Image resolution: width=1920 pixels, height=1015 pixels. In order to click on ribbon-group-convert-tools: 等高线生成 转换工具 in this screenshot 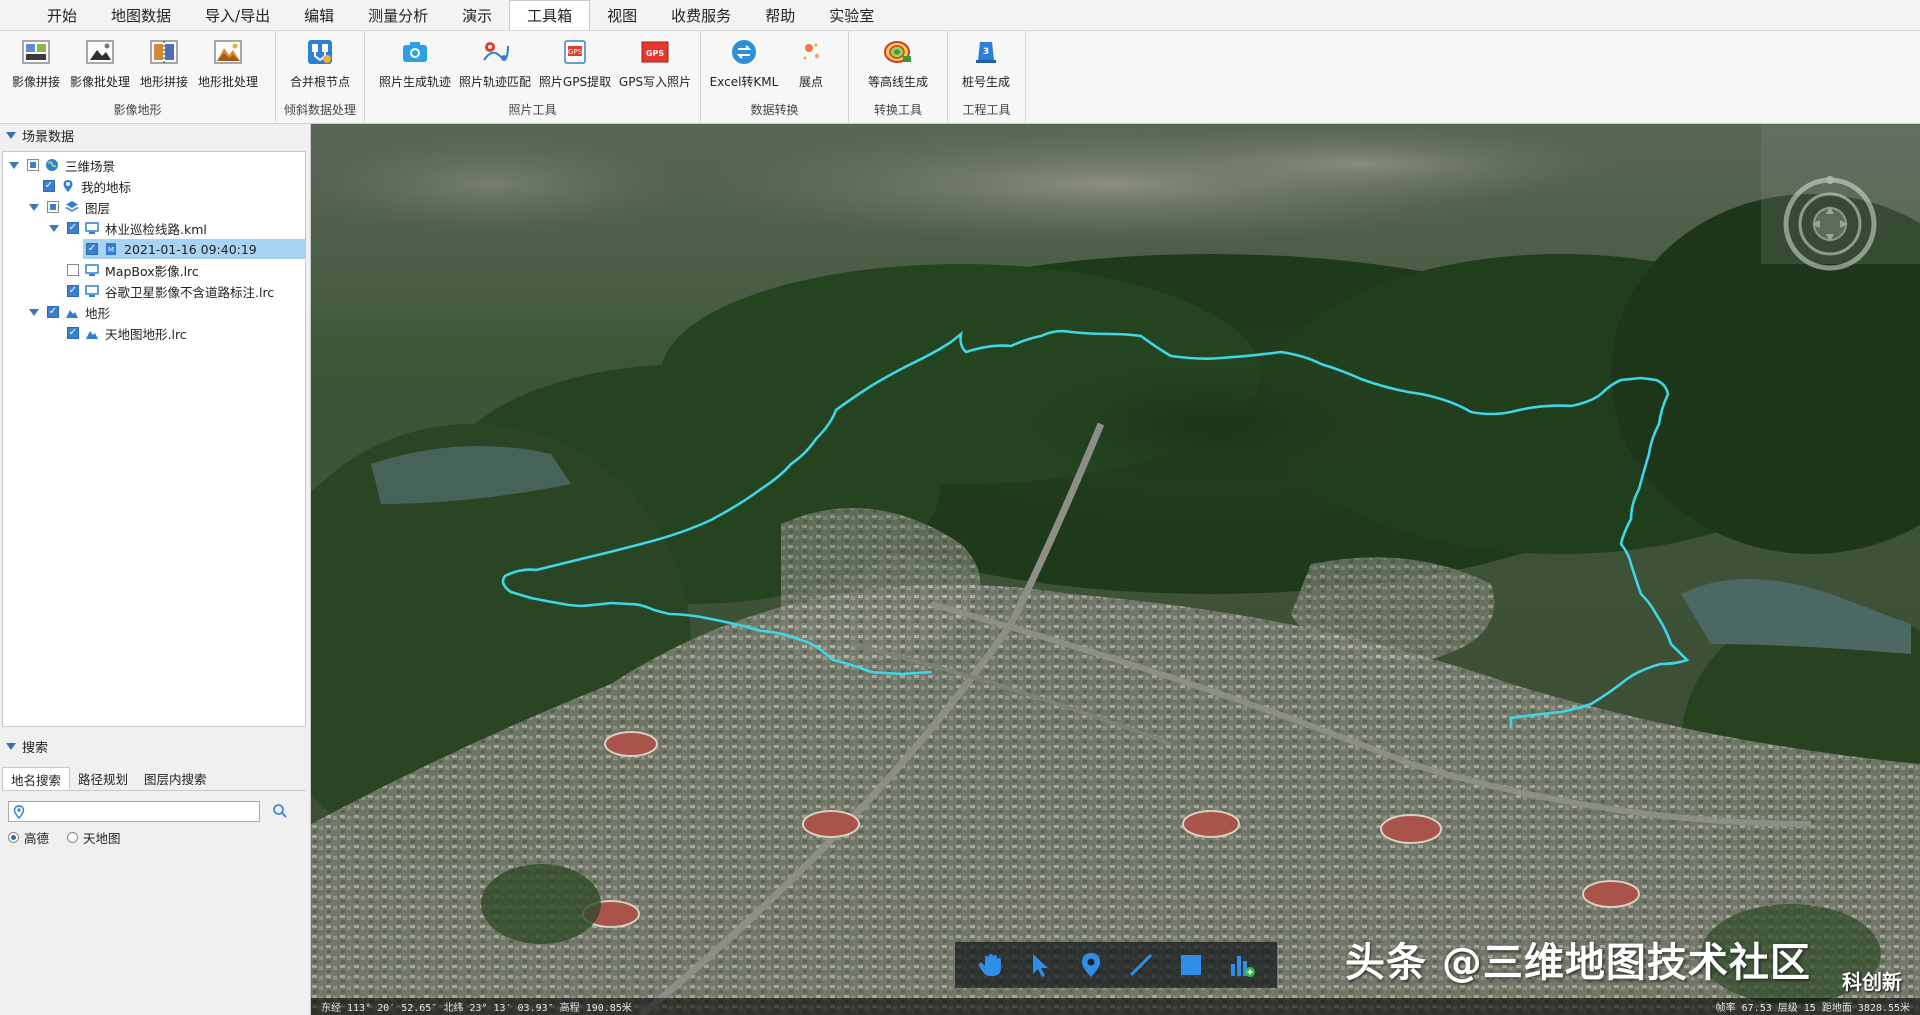, I will do `click(898, 77)`.